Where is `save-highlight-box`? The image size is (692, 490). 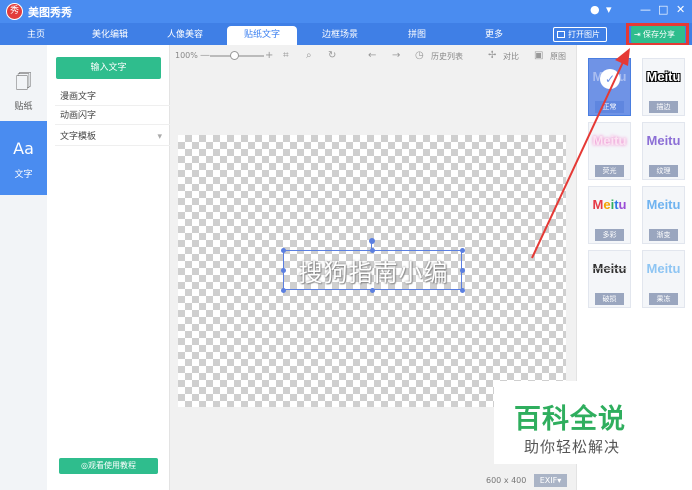
save-highlight-box is located at coordinates (657, 34).